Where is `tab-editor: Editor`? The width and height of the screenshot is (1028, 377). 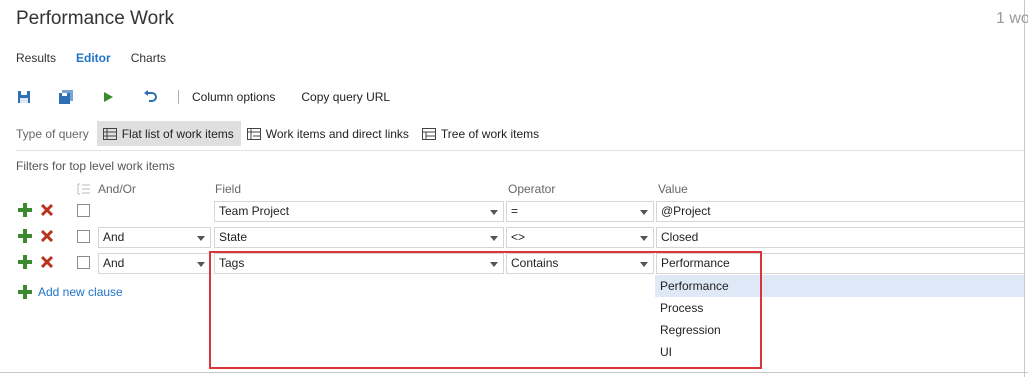
tab-editor: Editor is located at coordinates (93, 58).